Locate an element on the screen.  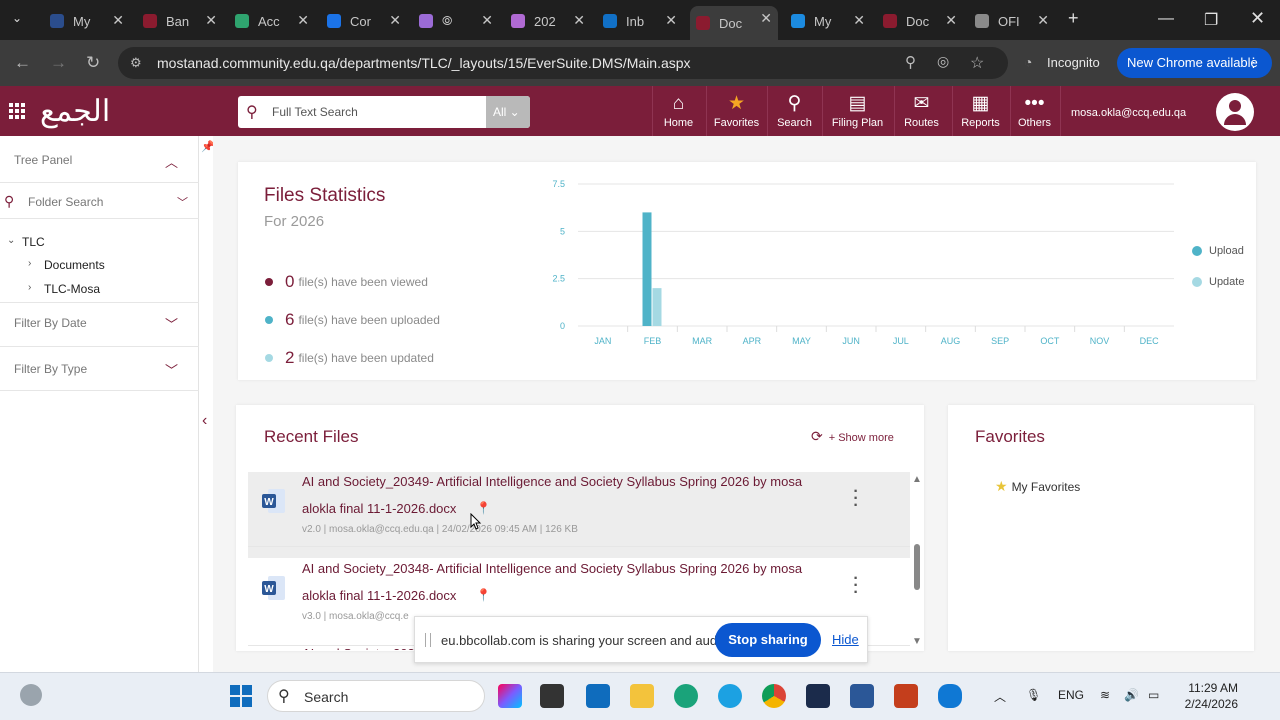
tab-search-icon: ⌄ is located at coordinates (17, 18).